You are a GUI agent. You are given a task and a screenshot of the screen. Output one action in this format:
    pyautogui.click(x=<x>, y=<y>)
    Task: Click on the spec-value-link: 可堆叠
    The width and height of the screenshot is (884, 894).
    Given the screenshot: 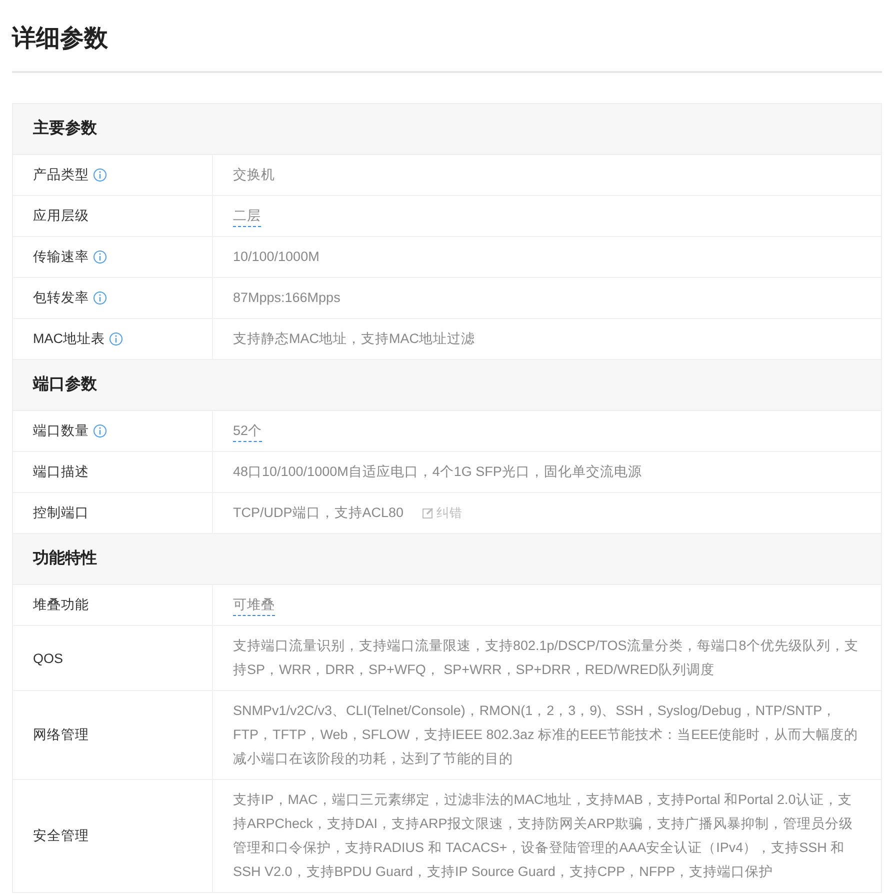 What is the action you would take?
    pyautogui.click(x=254, y=605)
    